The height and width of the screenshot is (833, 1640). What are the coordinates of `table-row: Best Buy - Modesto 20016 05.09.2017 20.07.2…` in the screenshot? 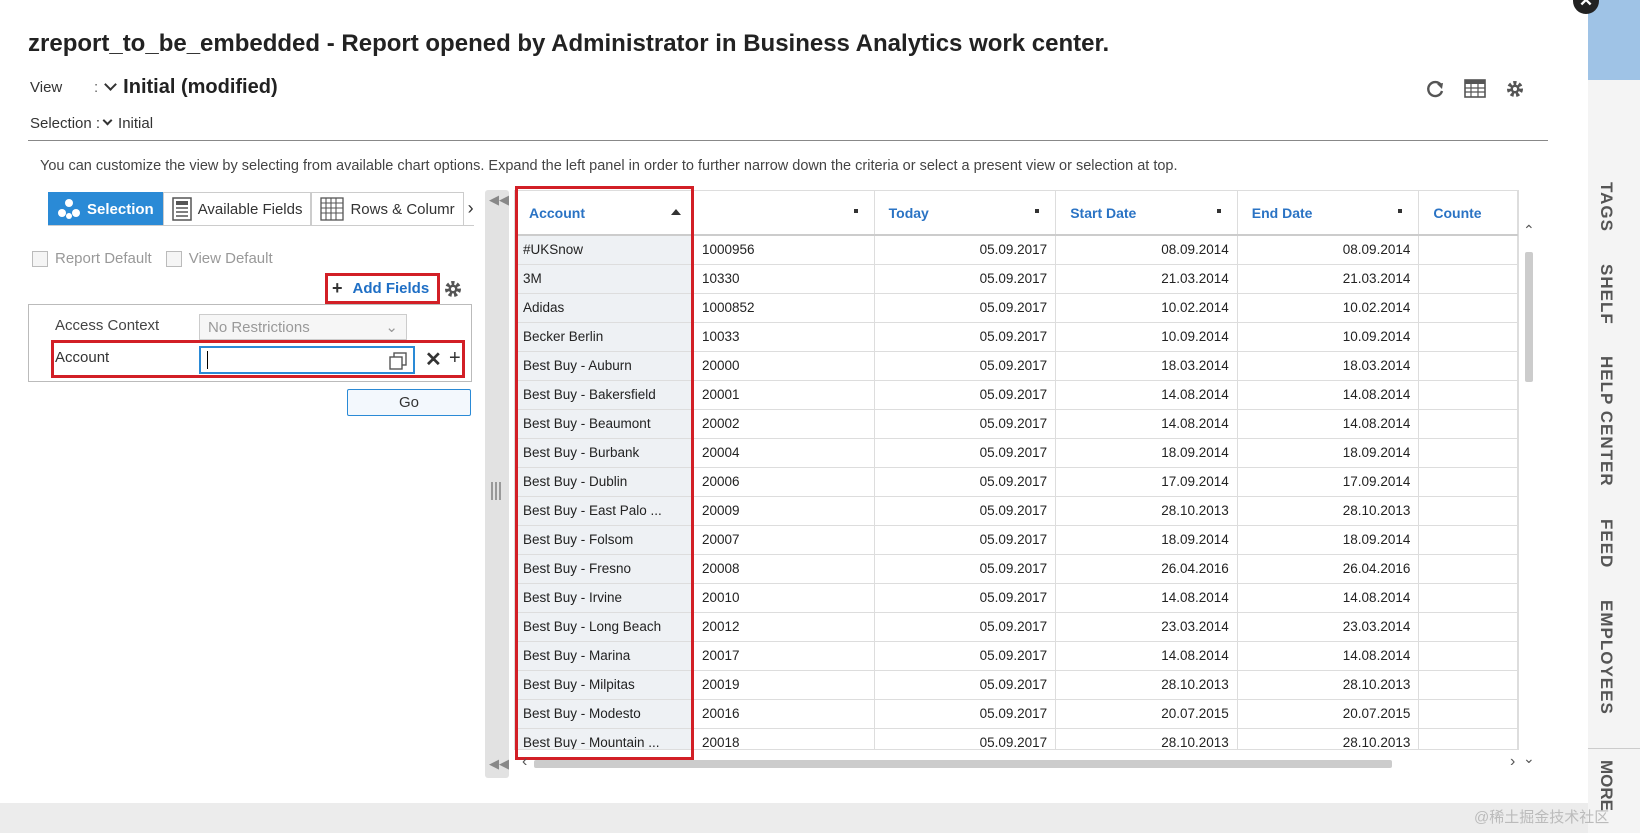 It's located at (1016, 714).